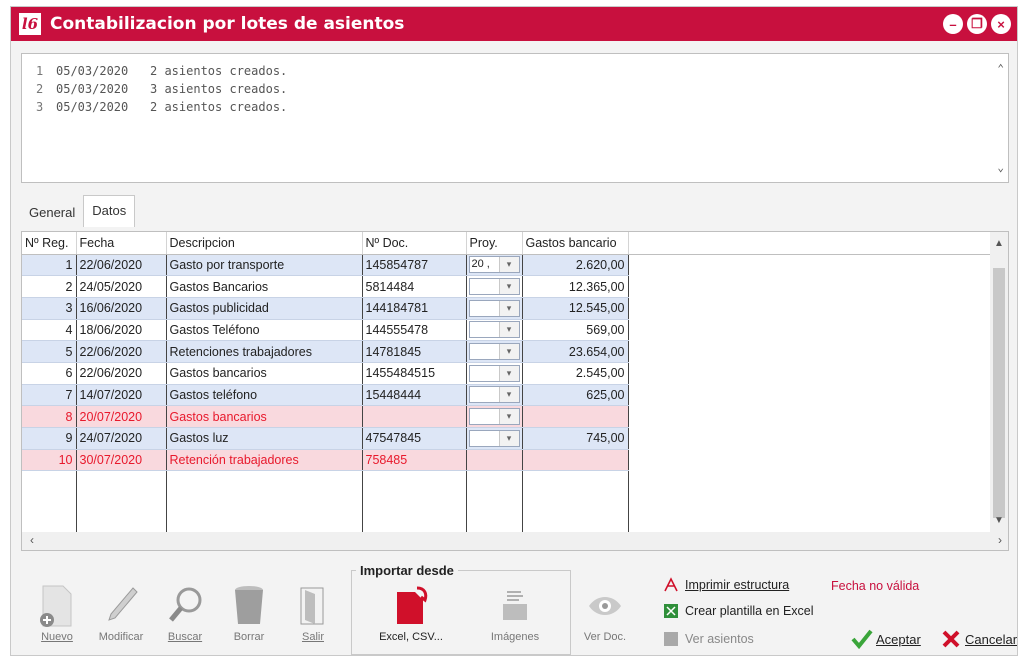 This screenshot has height=659, width=1020. What do you see at coordinates (414, 308) in the screenshot?
I see `row-doc-cell: 144184781` at bounding box center [414, 308].